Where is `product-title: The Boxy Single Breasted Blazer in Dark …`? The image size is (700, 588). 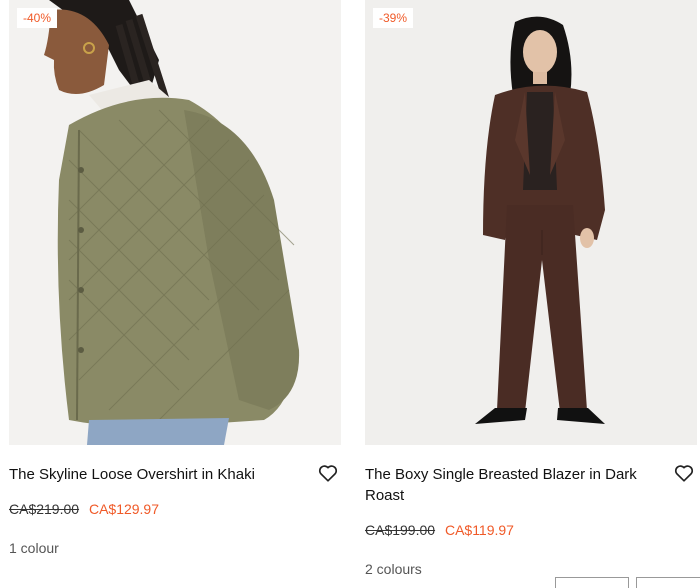 product-title: The Boxy Single Breasted Blazer in Dark … is located at coordinates (515, 485).